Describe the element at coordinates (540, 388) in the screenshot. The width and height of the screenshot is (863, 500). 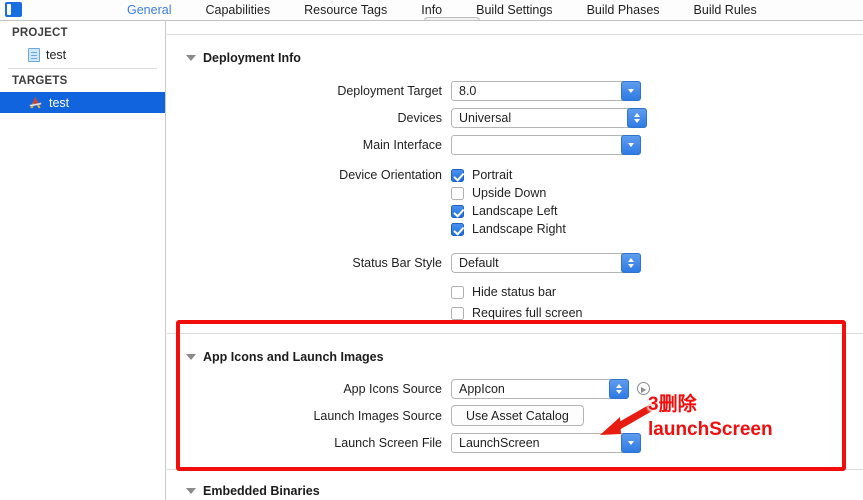
I see `app-icons-source-popup-button: AppIcon` at that location.